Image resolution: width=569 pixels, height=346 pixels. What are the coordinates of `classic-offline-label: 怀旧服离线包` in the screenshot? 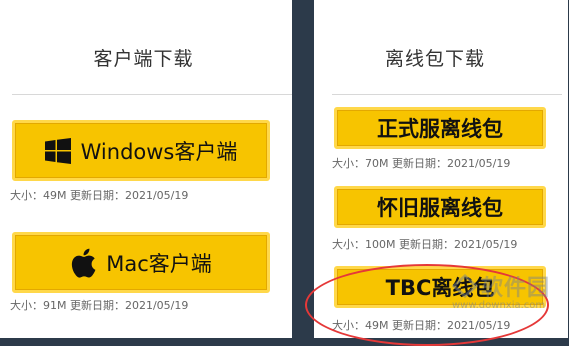 It's located at (440, 208).